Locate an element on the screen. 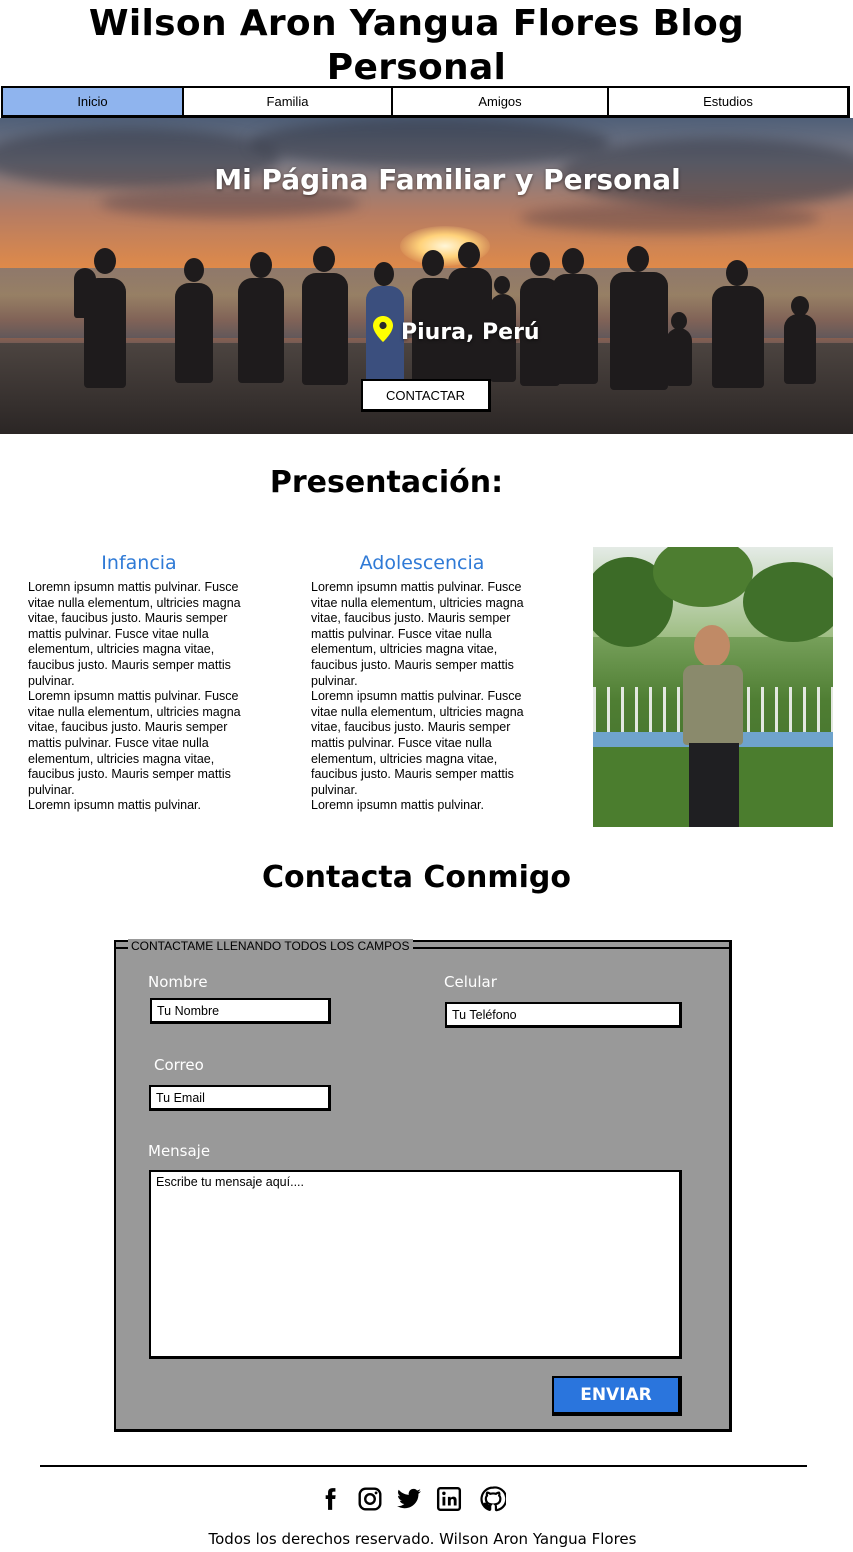 This screenshot has height=1552, width=853. contact-title: Contacta Conmigo is located at coordinates (416, 877).